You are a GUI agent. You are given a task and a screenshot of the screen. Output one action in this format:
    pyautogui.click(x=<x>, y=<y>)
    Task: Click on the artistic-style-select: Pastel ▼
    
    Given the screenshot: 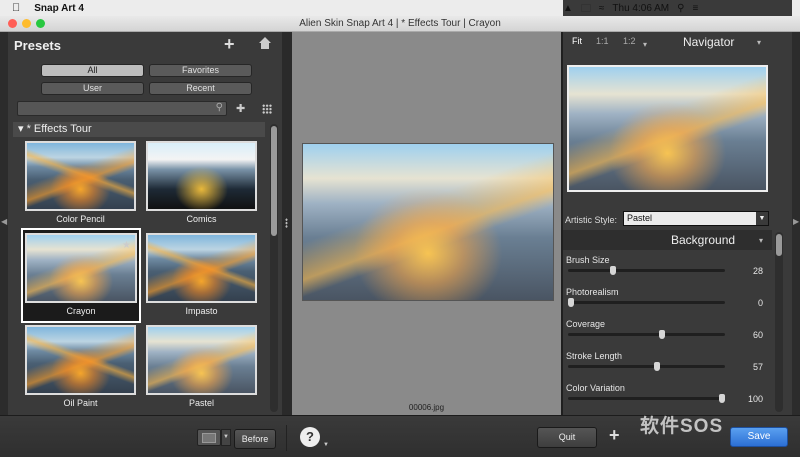 What is the action you would take?
    pyautogui.click(x=696, y=218)
    